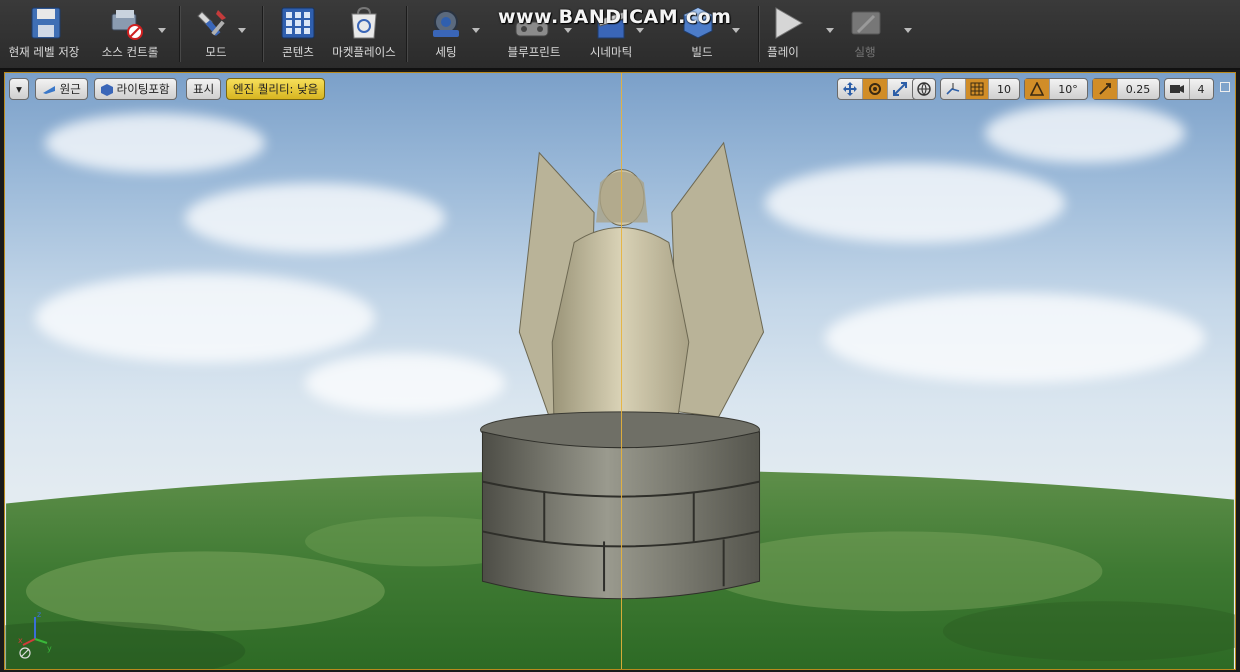 Image resolution: width=1240 pixels, height=672 pixels. Describe the element at coordinates (49, 648) in the screenshot. I see `svg-text: y` at that location.